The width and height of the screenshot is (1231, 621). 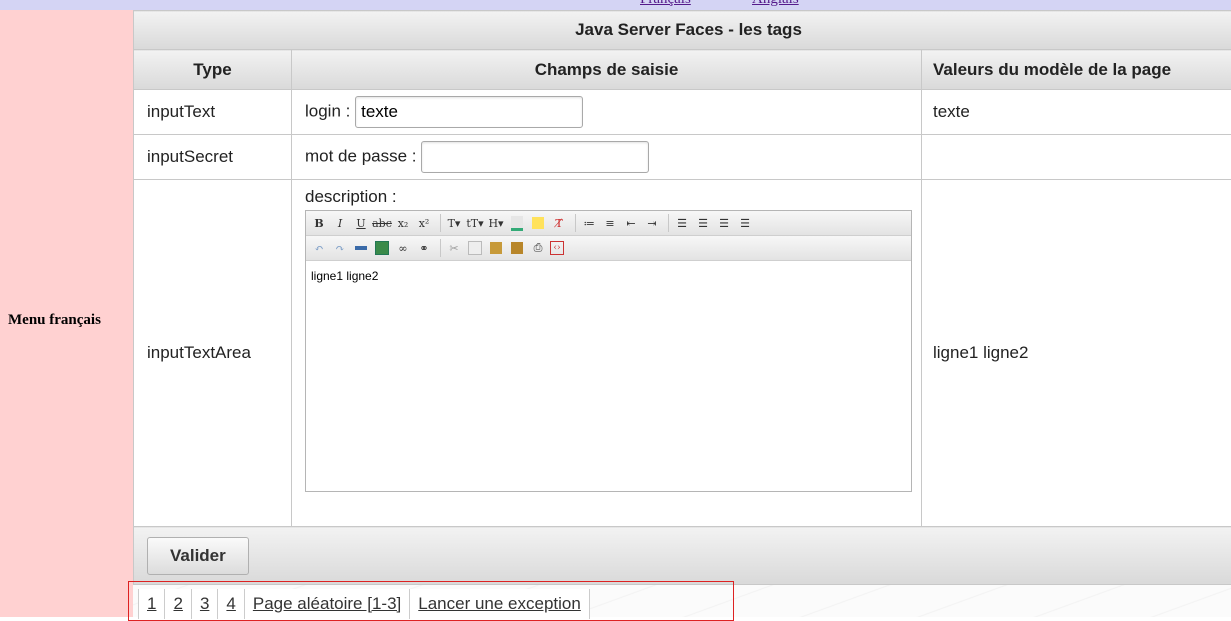 What do you see at coordinates (607, 70) in the screenshot?
I see `header-input-fields: Champs de saisie` at bounding box center [607, 70].